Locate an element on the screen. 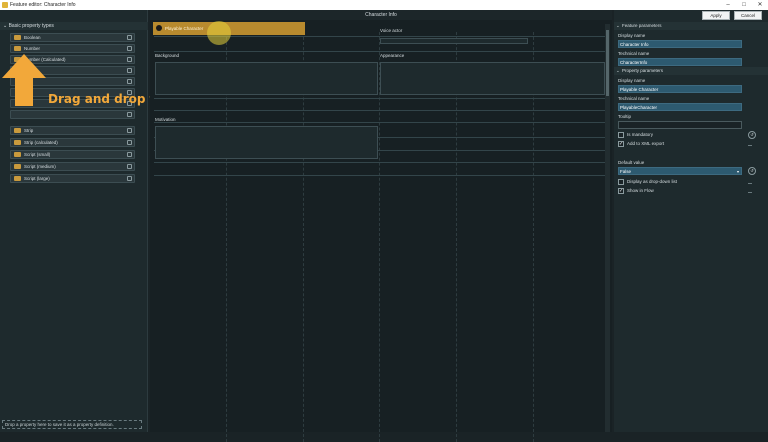 This screenshot has width=768, height=442. prop-technical-name-input: PlayableCharacter is located at coordinates (680, 107).